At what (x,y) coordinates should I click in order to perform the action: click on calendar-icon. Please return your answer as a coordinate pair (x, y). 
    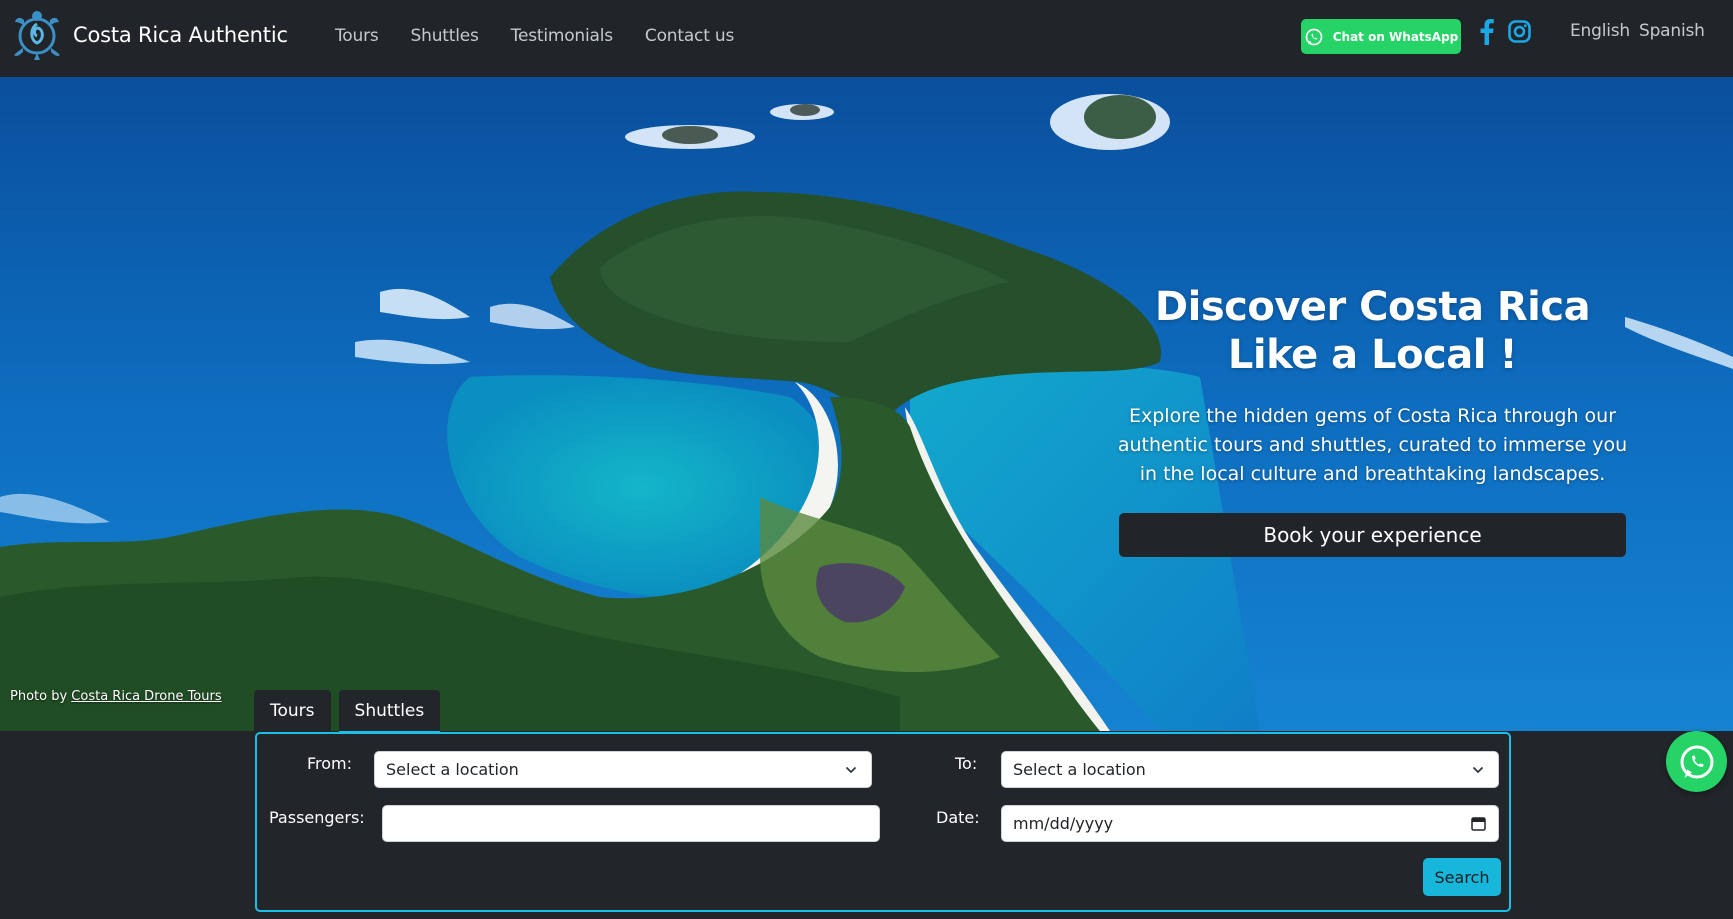
    Looking at the image, I should click on (1478, 823).